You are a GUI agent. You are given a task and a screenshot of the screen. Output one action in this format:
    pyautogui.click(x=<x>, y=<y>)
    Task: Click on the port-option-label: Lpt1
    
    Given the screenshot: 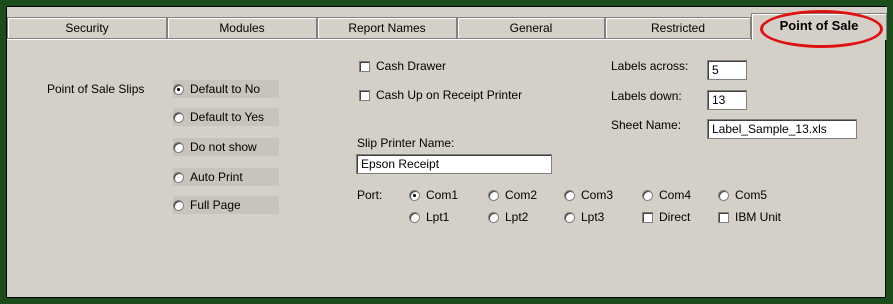 What is the action you would take?
    pyautogui.click(x=438, y=217)
    